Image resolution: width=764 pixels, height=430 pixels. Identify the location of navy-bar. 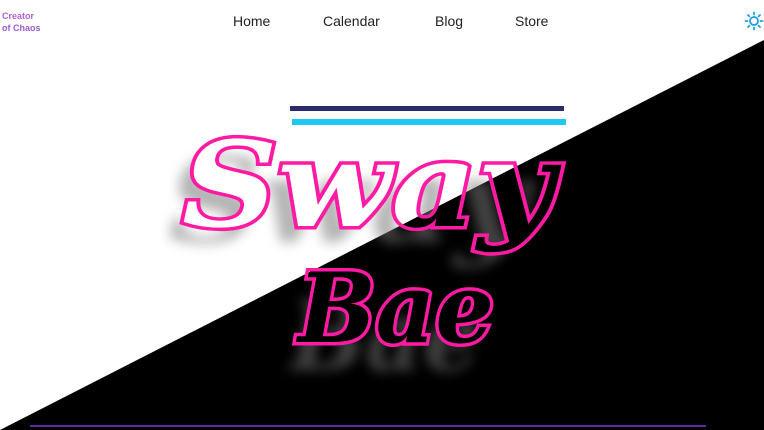
(427, 108).